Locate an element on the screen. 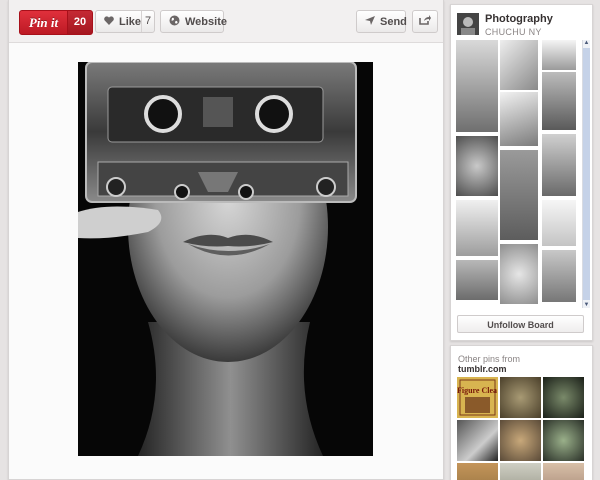  share-icon is located at coordinates (425, 21).